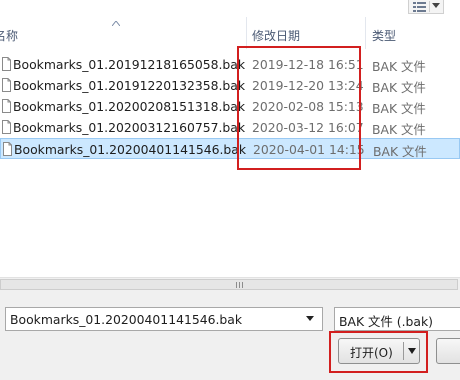  What do you see at coordinates (384, 36) in the screenshot?
I see `column-header-type-label: 类型` at bounding box center [384, 36].